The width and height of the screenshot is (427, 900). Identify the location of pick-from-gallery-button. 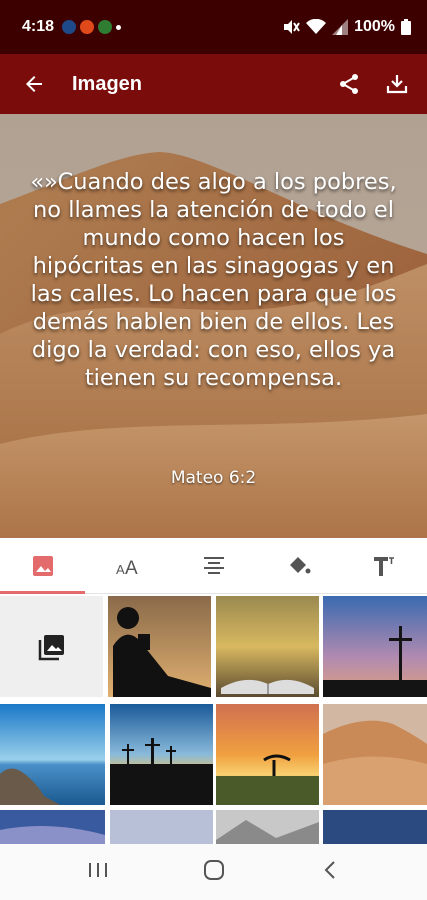
(51, 646).